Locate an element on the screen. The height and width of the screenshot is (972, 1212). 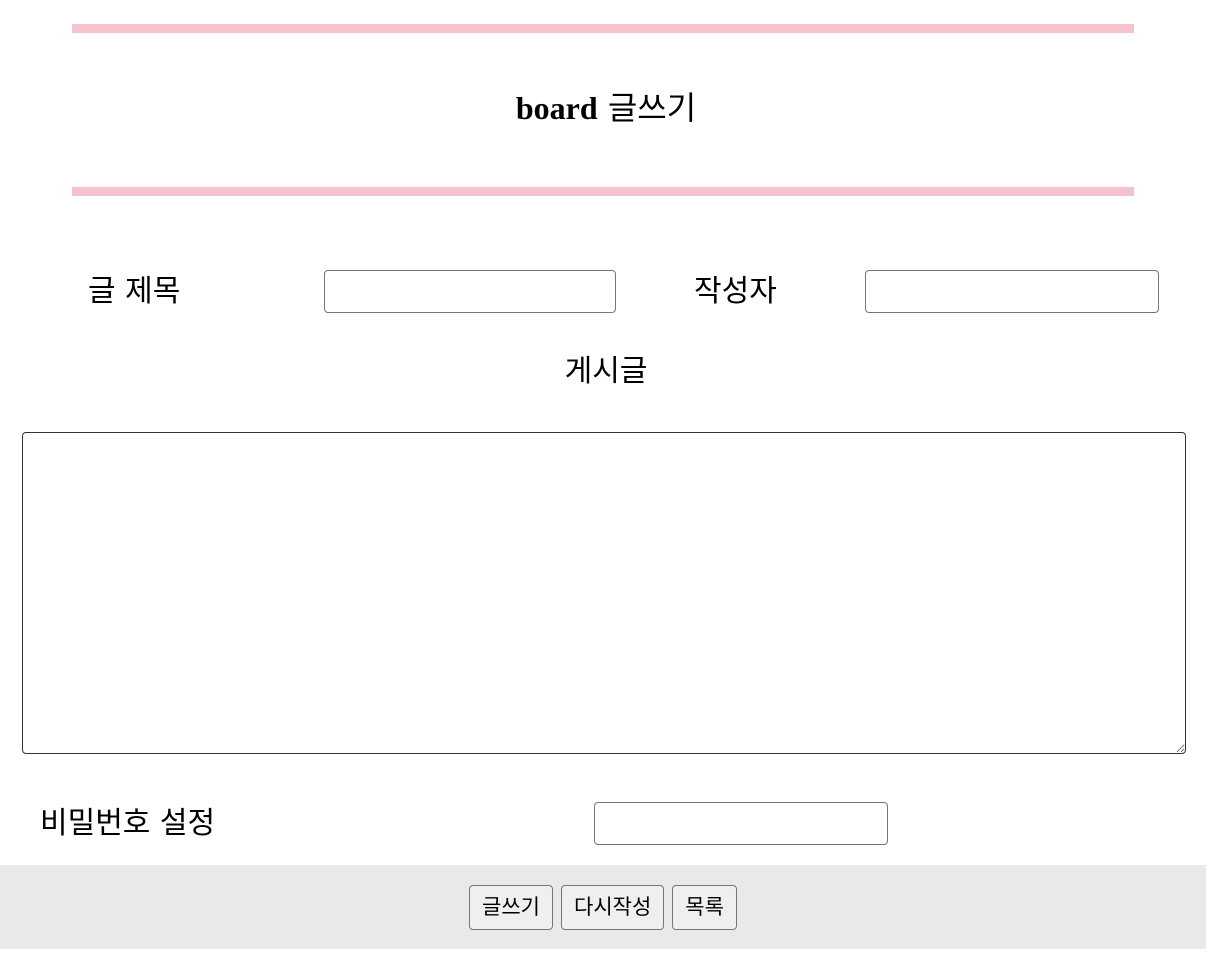
list-button: 목록 is located at coordinates (704, 907).